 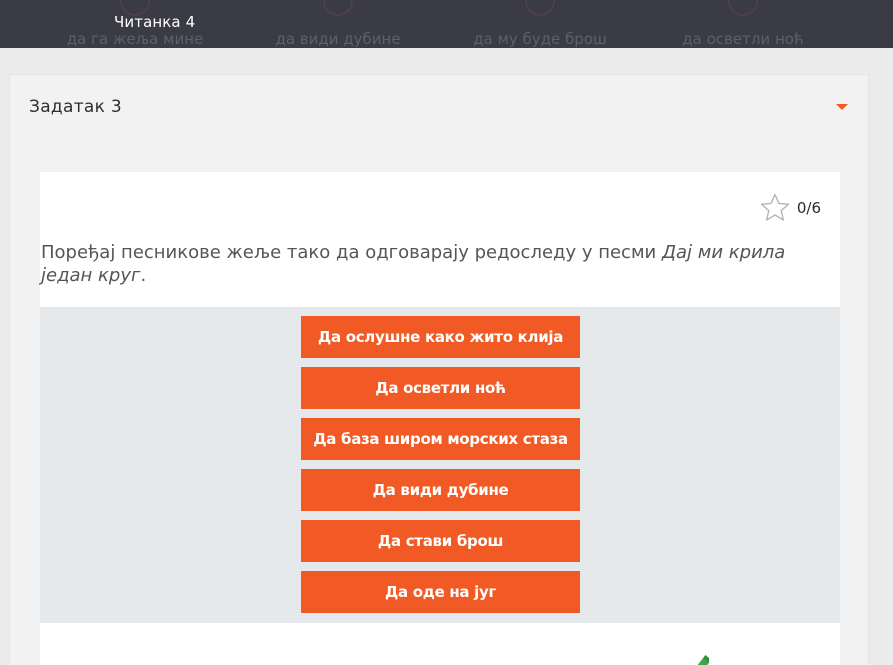 What do you see at coordinates (440, 490) in the screenshot?
I see `sortable-item: Да види дубине` at bounding box center [440, 490].